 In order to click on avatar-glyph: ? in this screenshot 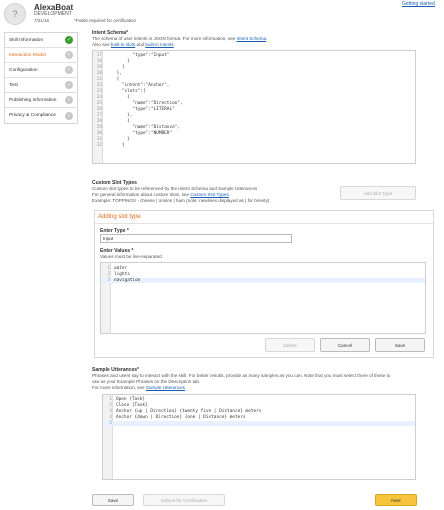, I will do `click(15, 14)`.